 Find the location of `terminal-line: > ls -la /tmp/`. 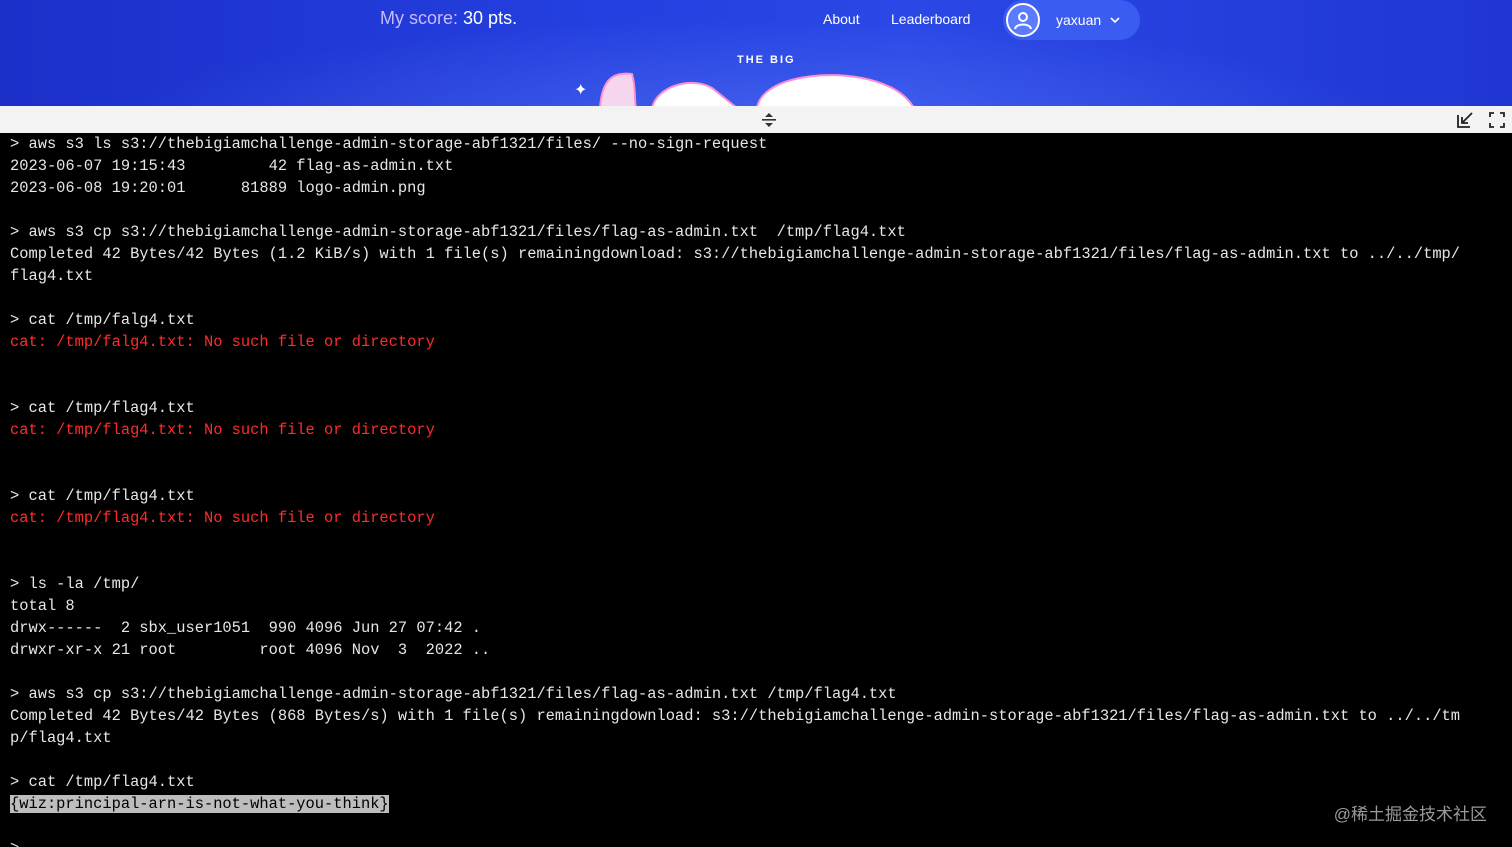

terminal-line: > ls -la /tmp/ is located at coordinates (75, 584).